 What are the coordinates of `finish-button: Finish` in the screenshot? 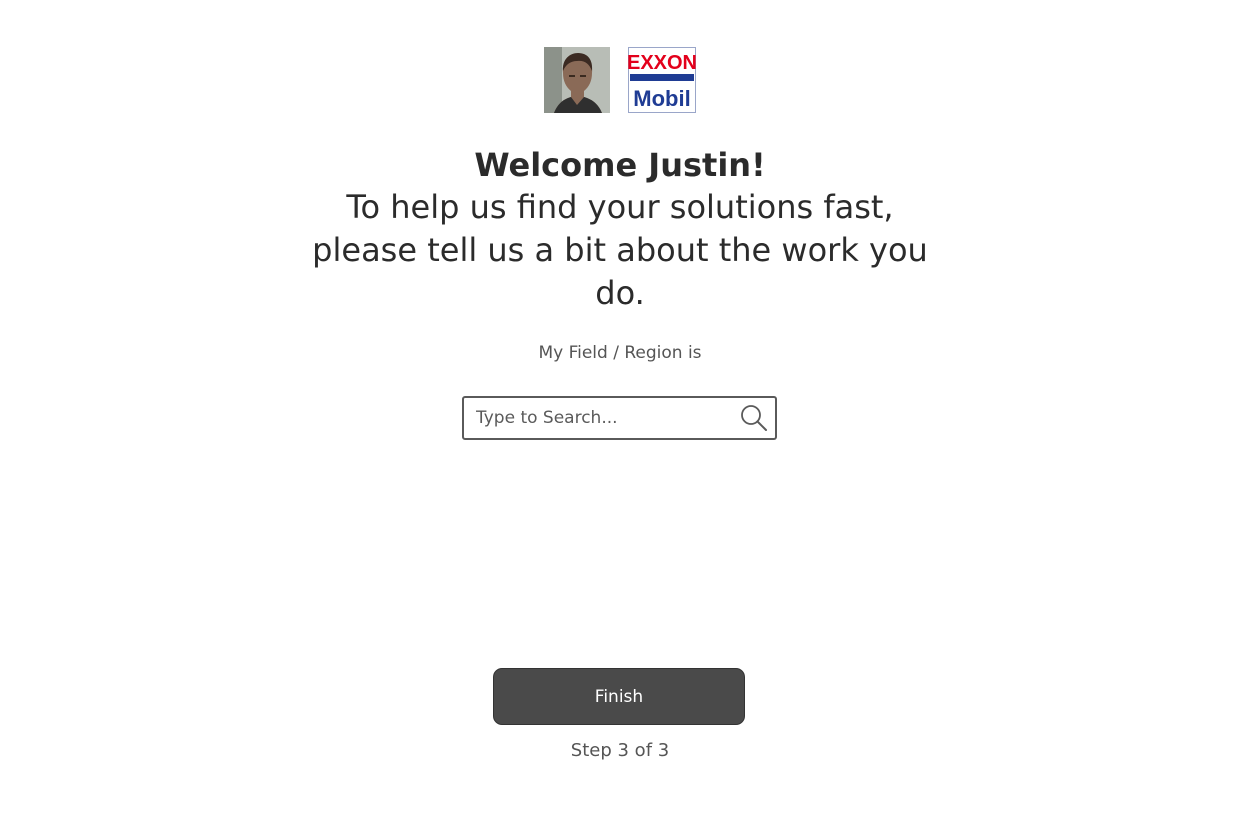 It's located at (619, 696).